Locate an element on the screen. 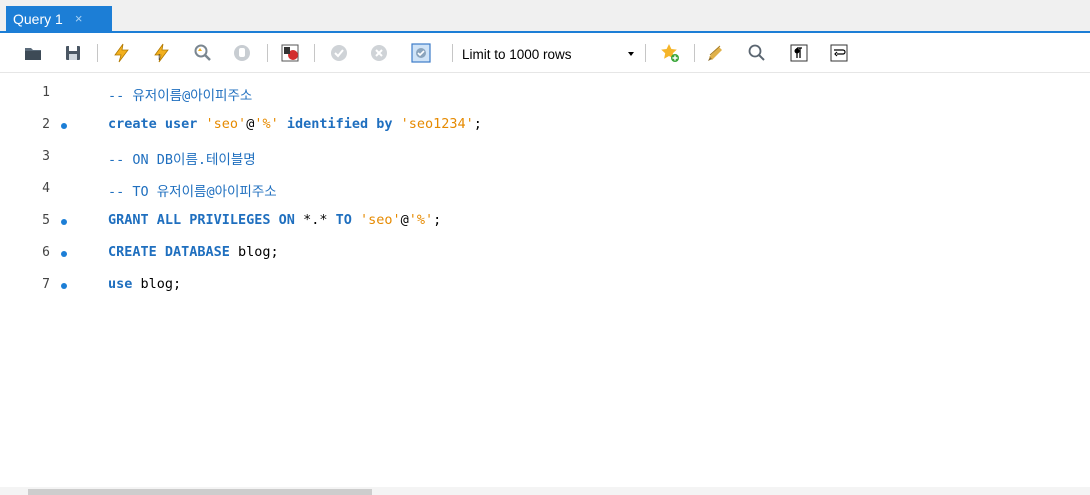  code-token: use is located at coordinates (124, 284).